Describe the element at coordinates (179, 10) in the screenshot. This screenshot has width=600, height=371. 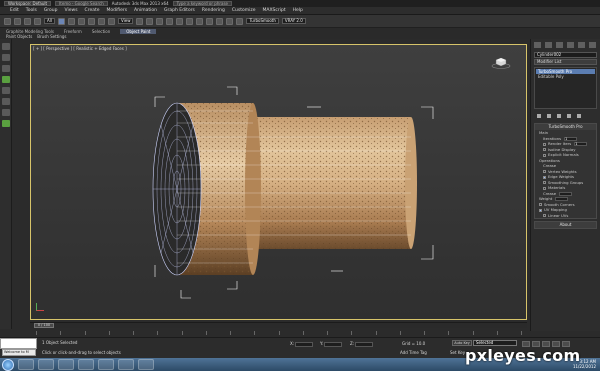
I see `menu-item-graph-editors: Graph Editors` at that location.